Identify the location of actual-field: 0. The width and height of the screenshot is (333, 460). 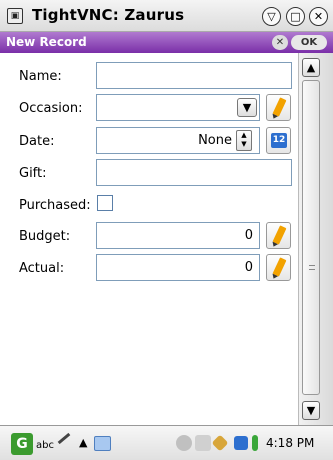
(178, 267).